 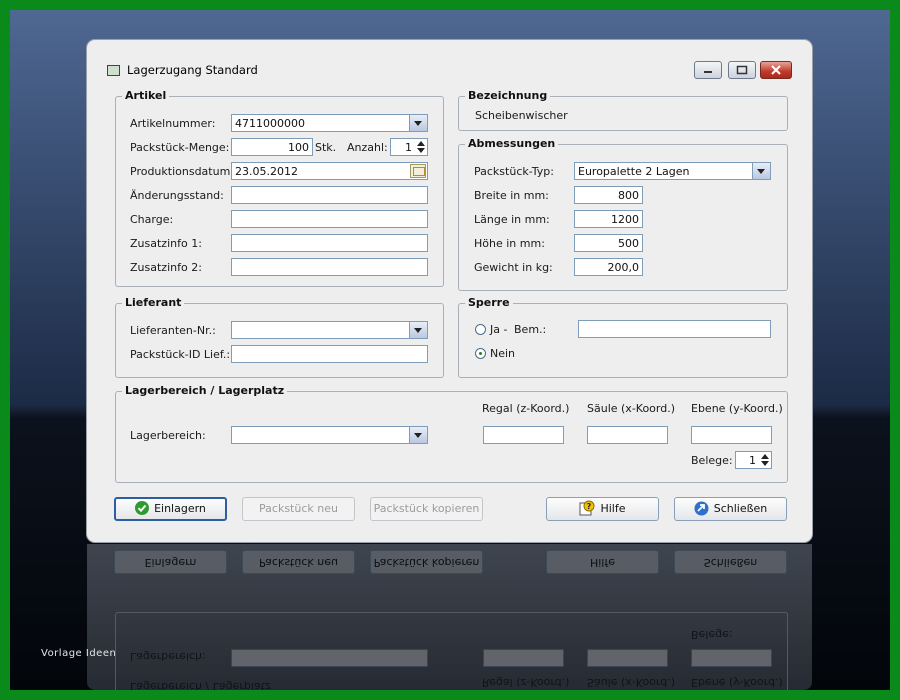 I want to click on bezeichnung-group: Bezeichnung Scheibenwischer, so click(x=623, y=110).